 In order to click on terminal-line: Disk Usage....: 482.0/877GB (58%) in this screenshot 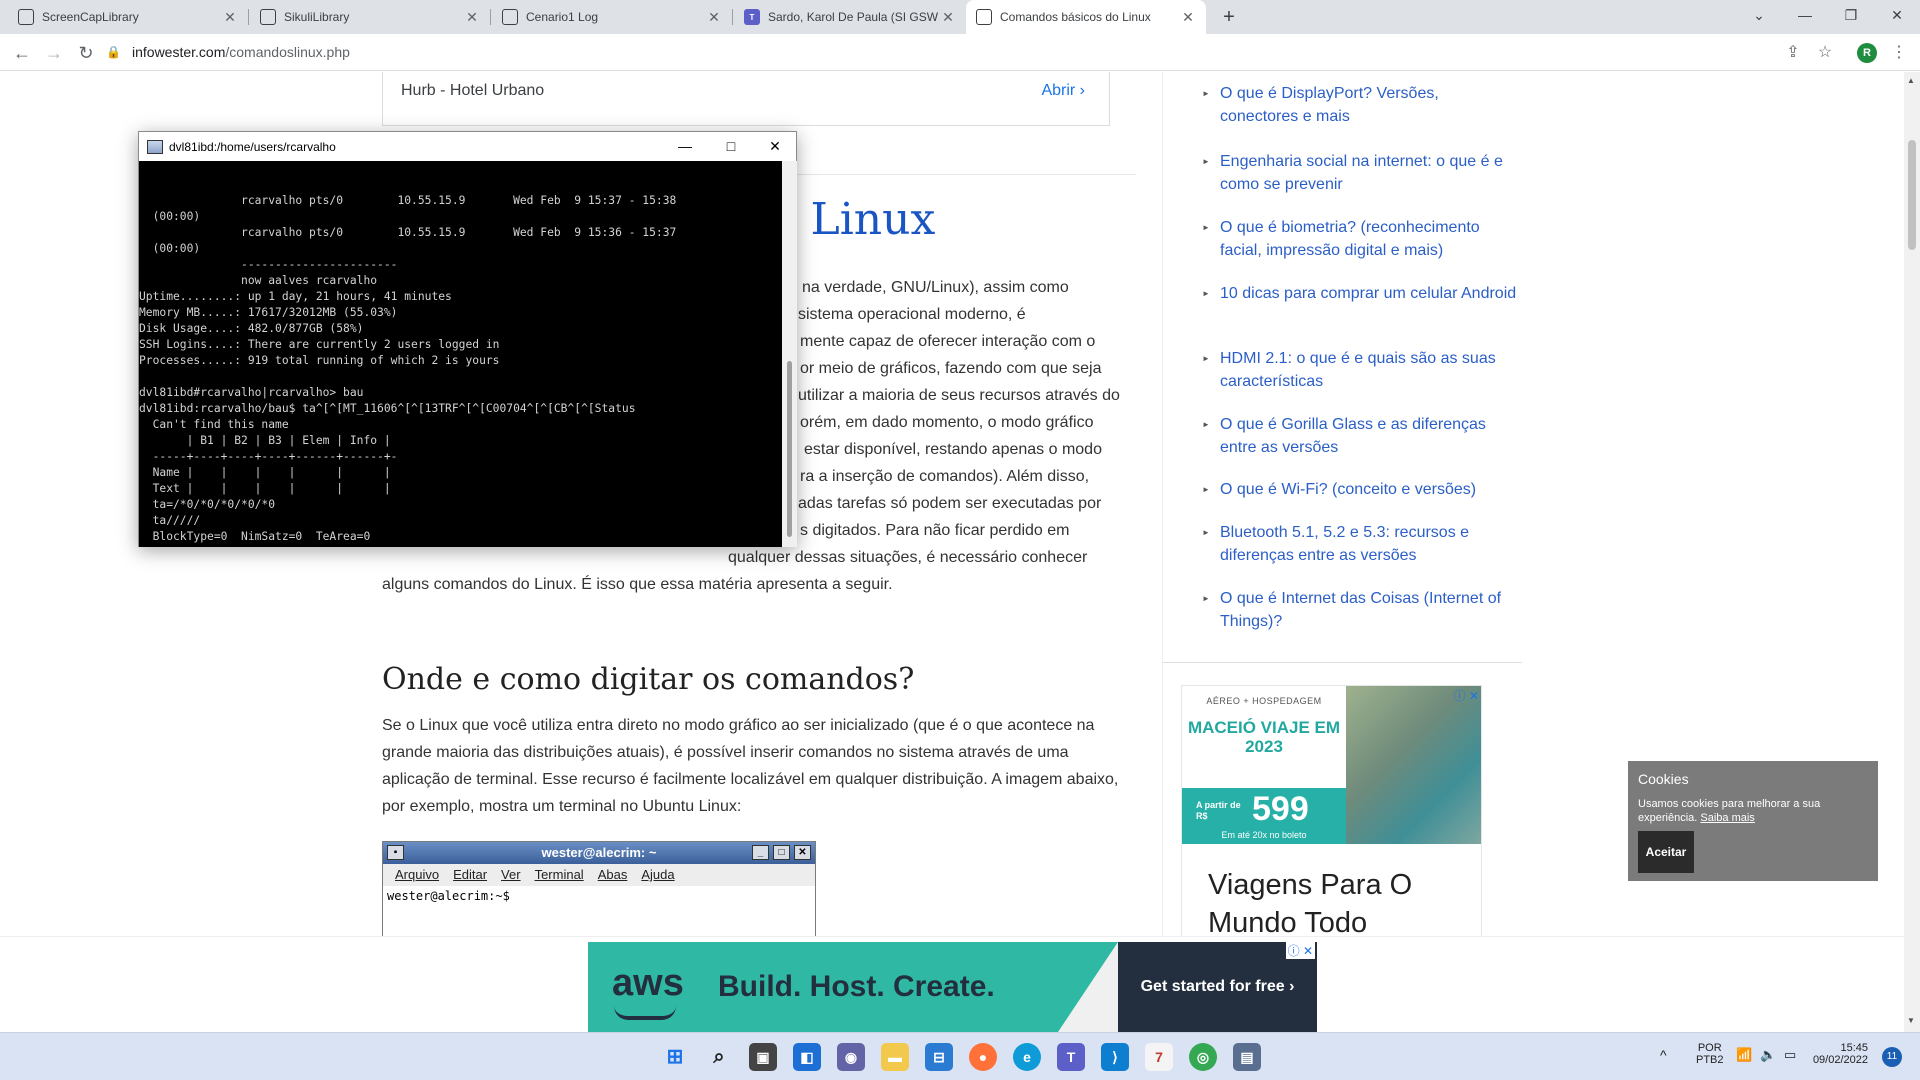, I will do `click(251, 328)`.